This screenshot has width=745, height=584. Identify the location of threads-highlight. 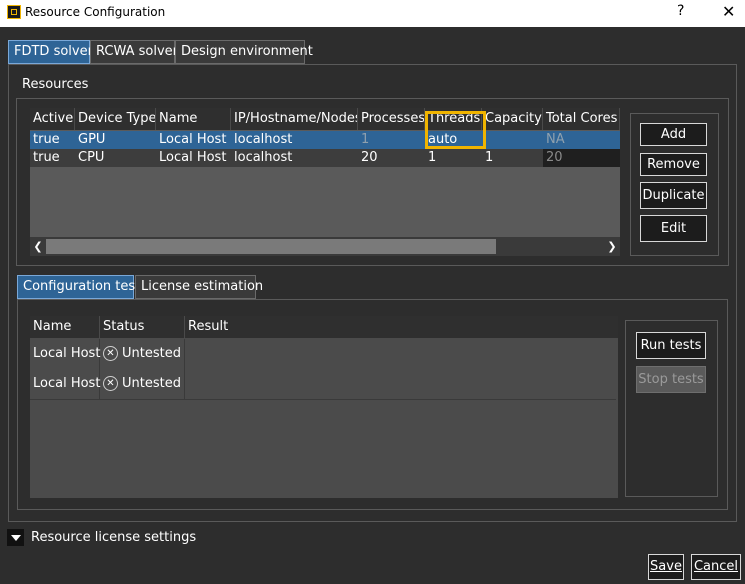
(455, 130).